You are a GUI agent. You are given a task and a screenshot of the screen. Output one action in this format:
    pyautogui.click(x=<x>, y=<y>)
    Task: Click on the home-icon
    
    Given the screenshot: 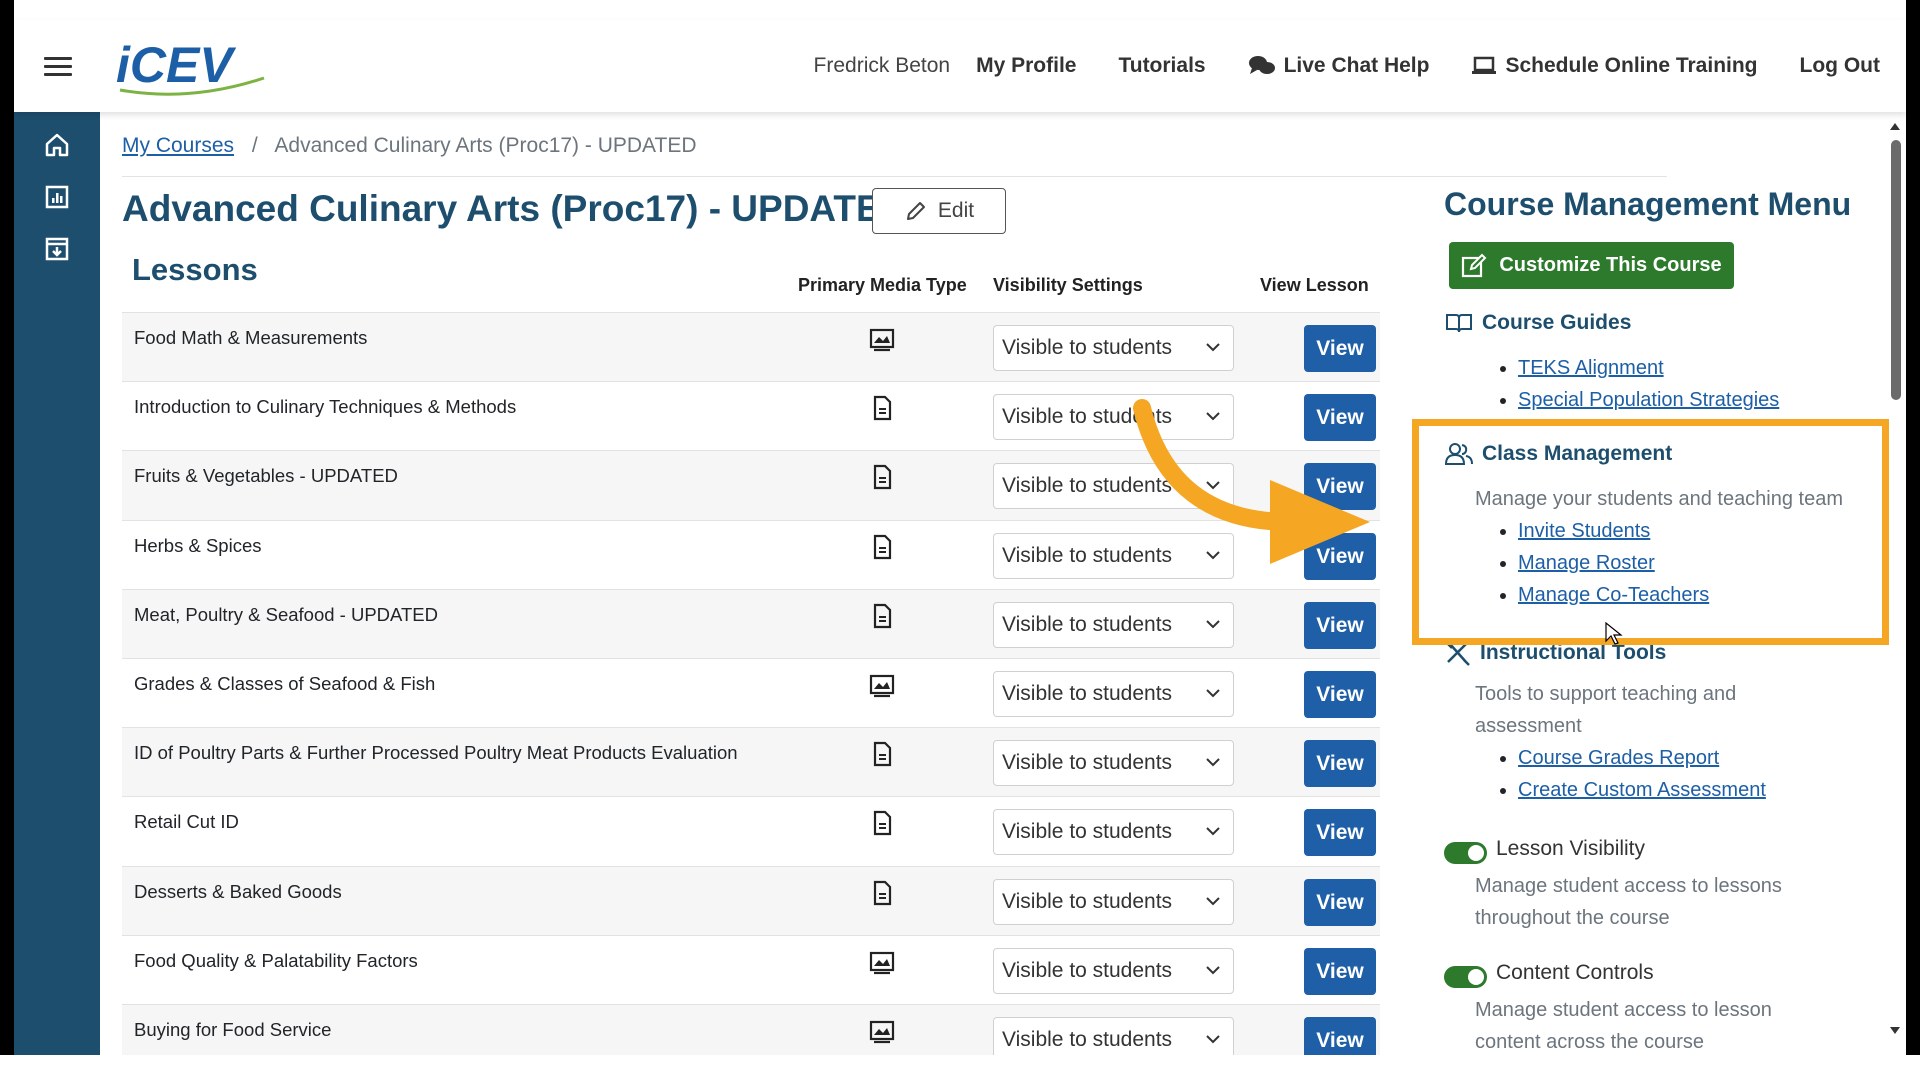 What is the action you would take?
    pyautogui.click(x=57, y=145)
    